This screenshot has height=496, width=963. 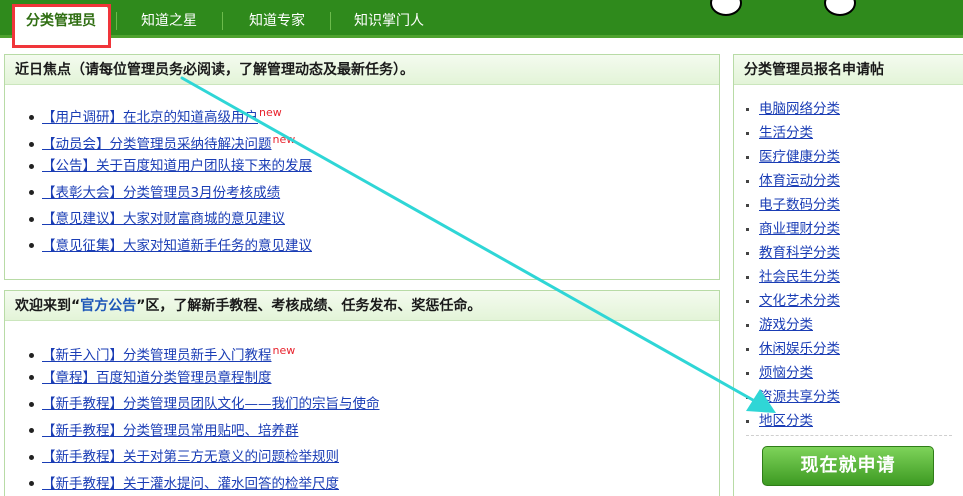 What do you see at coordinates (190, 457) in the screenshot?
I see `news-link: 【新手教程】关于对第三方无意义的问题检举规则` at bounding box center [190, 457].